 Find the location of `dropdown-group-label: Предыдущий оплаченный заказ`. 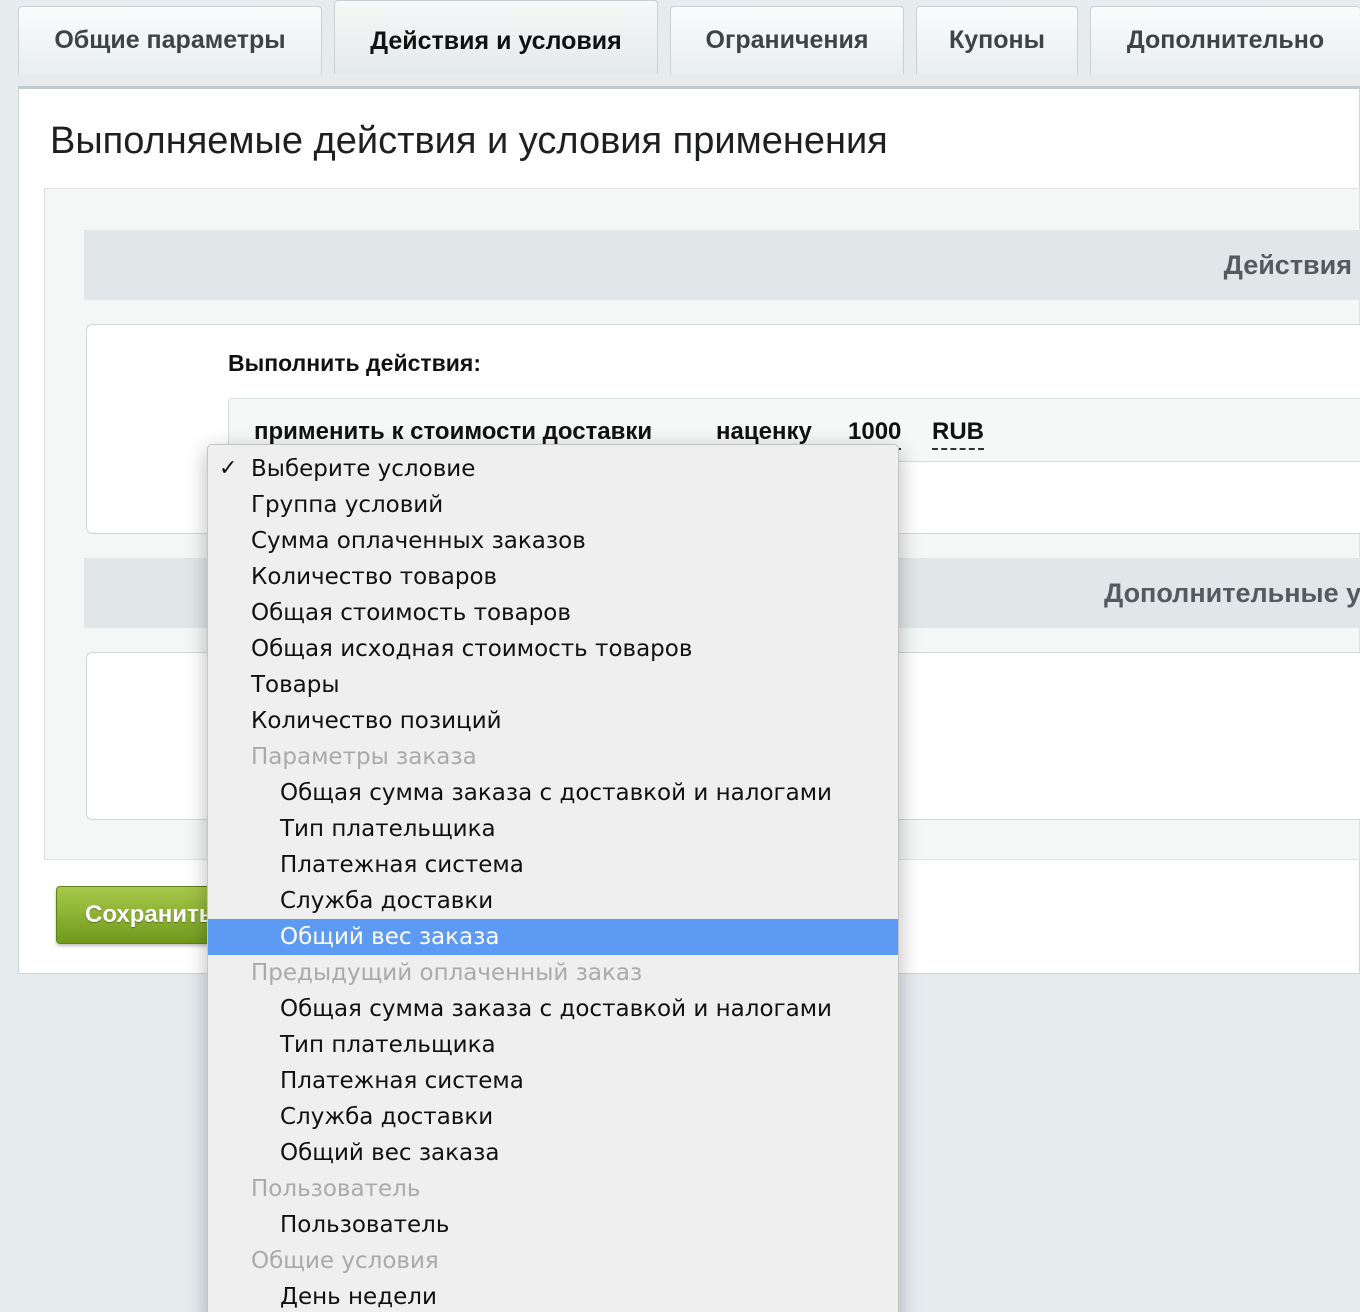

dropdown-group-label: Предыдущий оплаченный заказ is located at coordinates (553, 973).